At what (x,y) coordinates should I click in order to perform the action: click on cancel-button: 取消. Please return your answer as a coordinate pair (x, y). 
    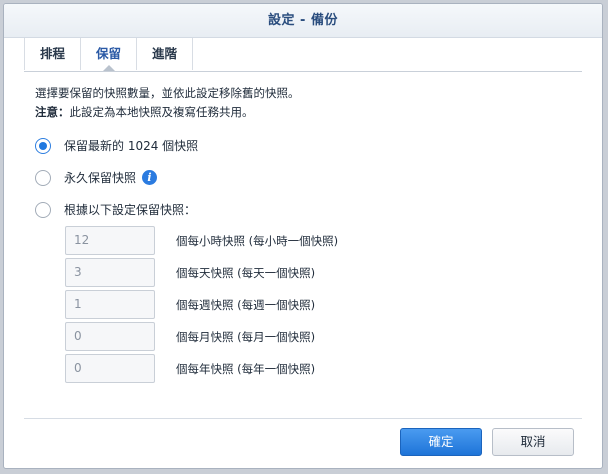
    Looking at the image, I should click on (533, 442).